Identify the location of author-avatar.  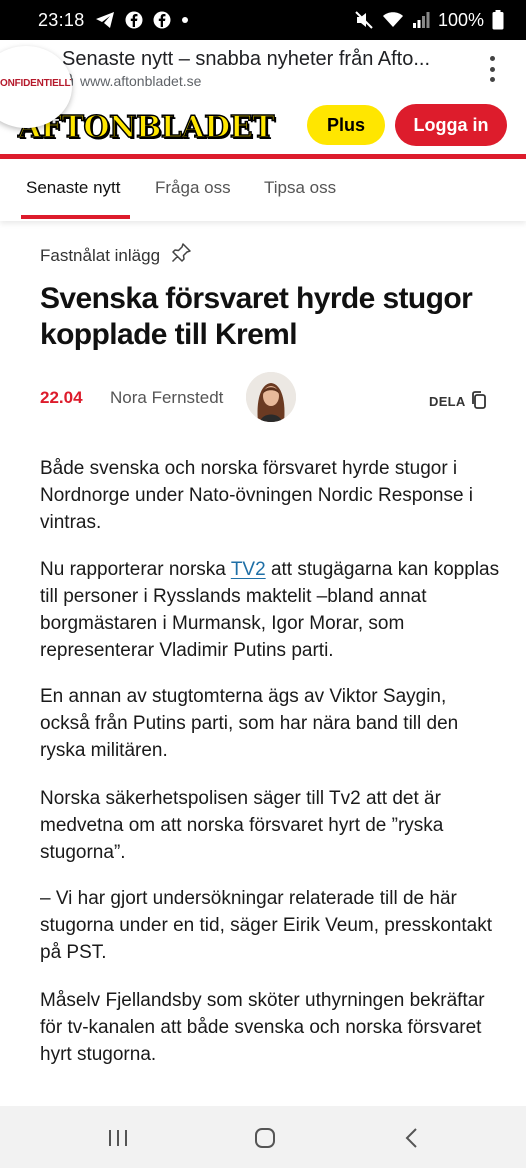
(271, 397).